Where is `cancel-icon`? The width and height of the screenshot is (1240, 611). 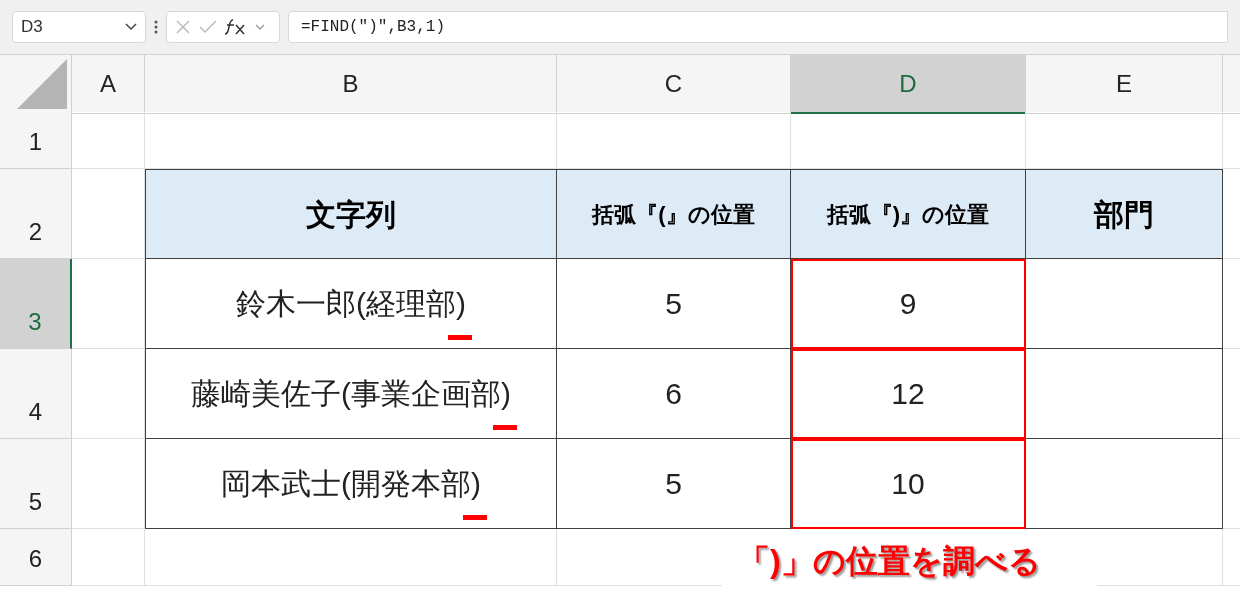 cancel-icon is located at coordinates (183, 27).